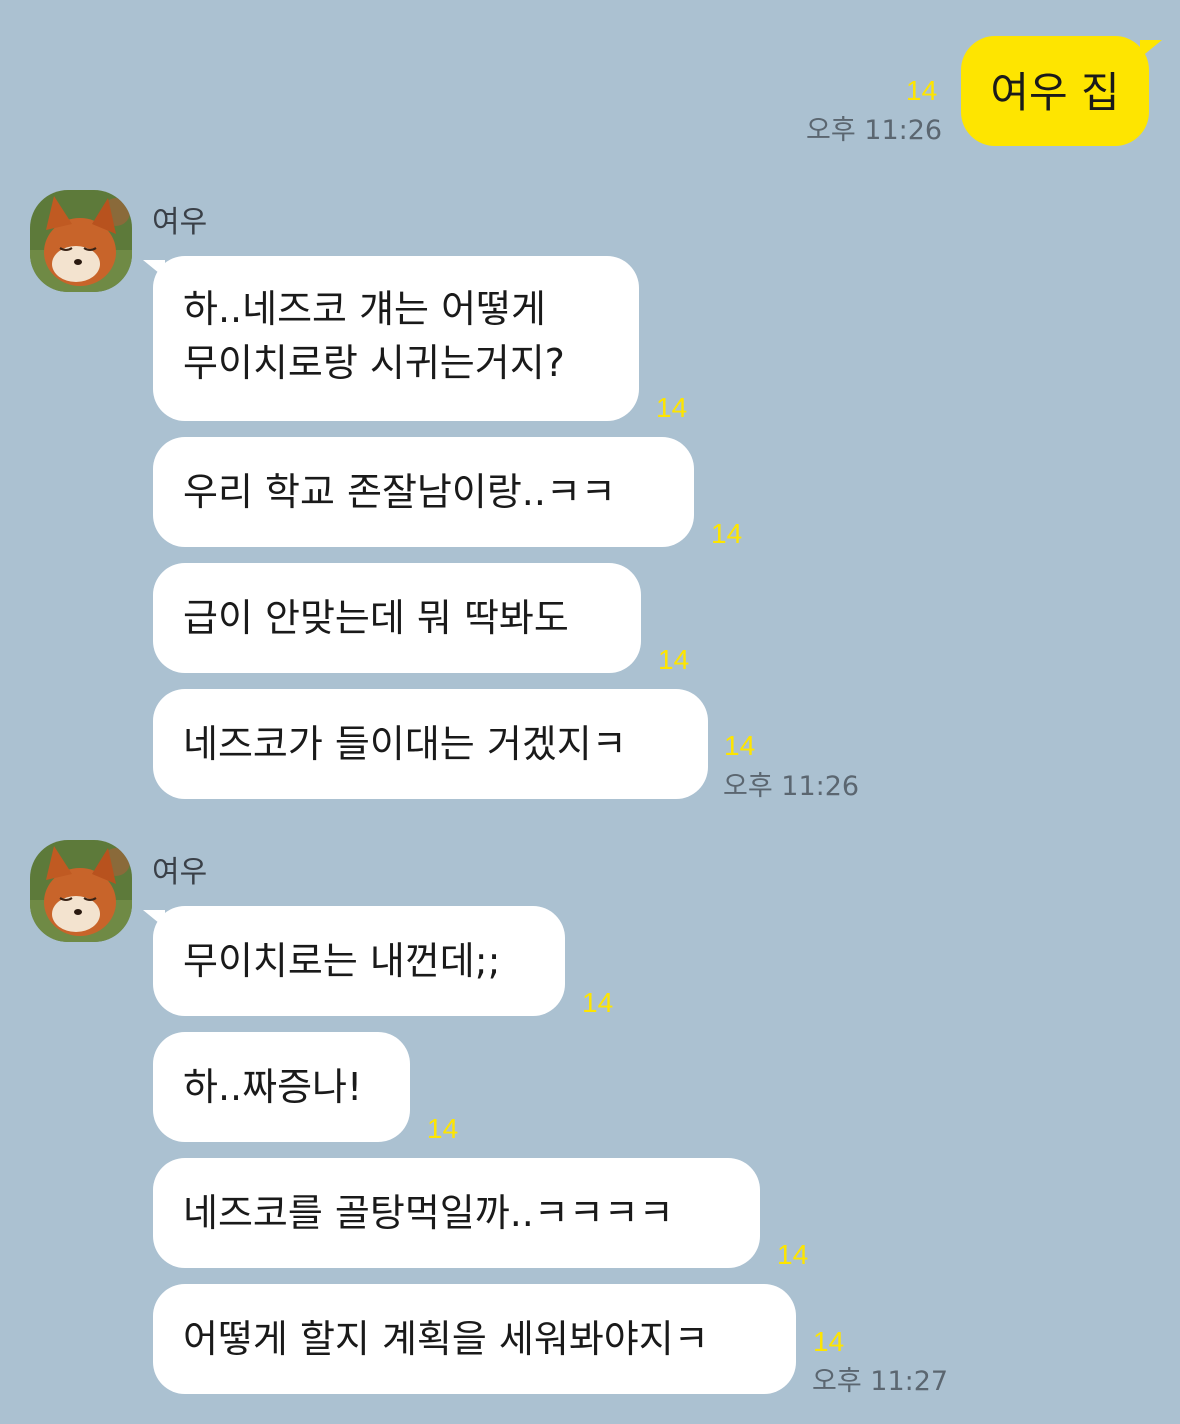 The image size is (1180, 1424). I want to click on message-text: 네즈코가 들이대는 거겠지ㅋ, so click(405, 744).